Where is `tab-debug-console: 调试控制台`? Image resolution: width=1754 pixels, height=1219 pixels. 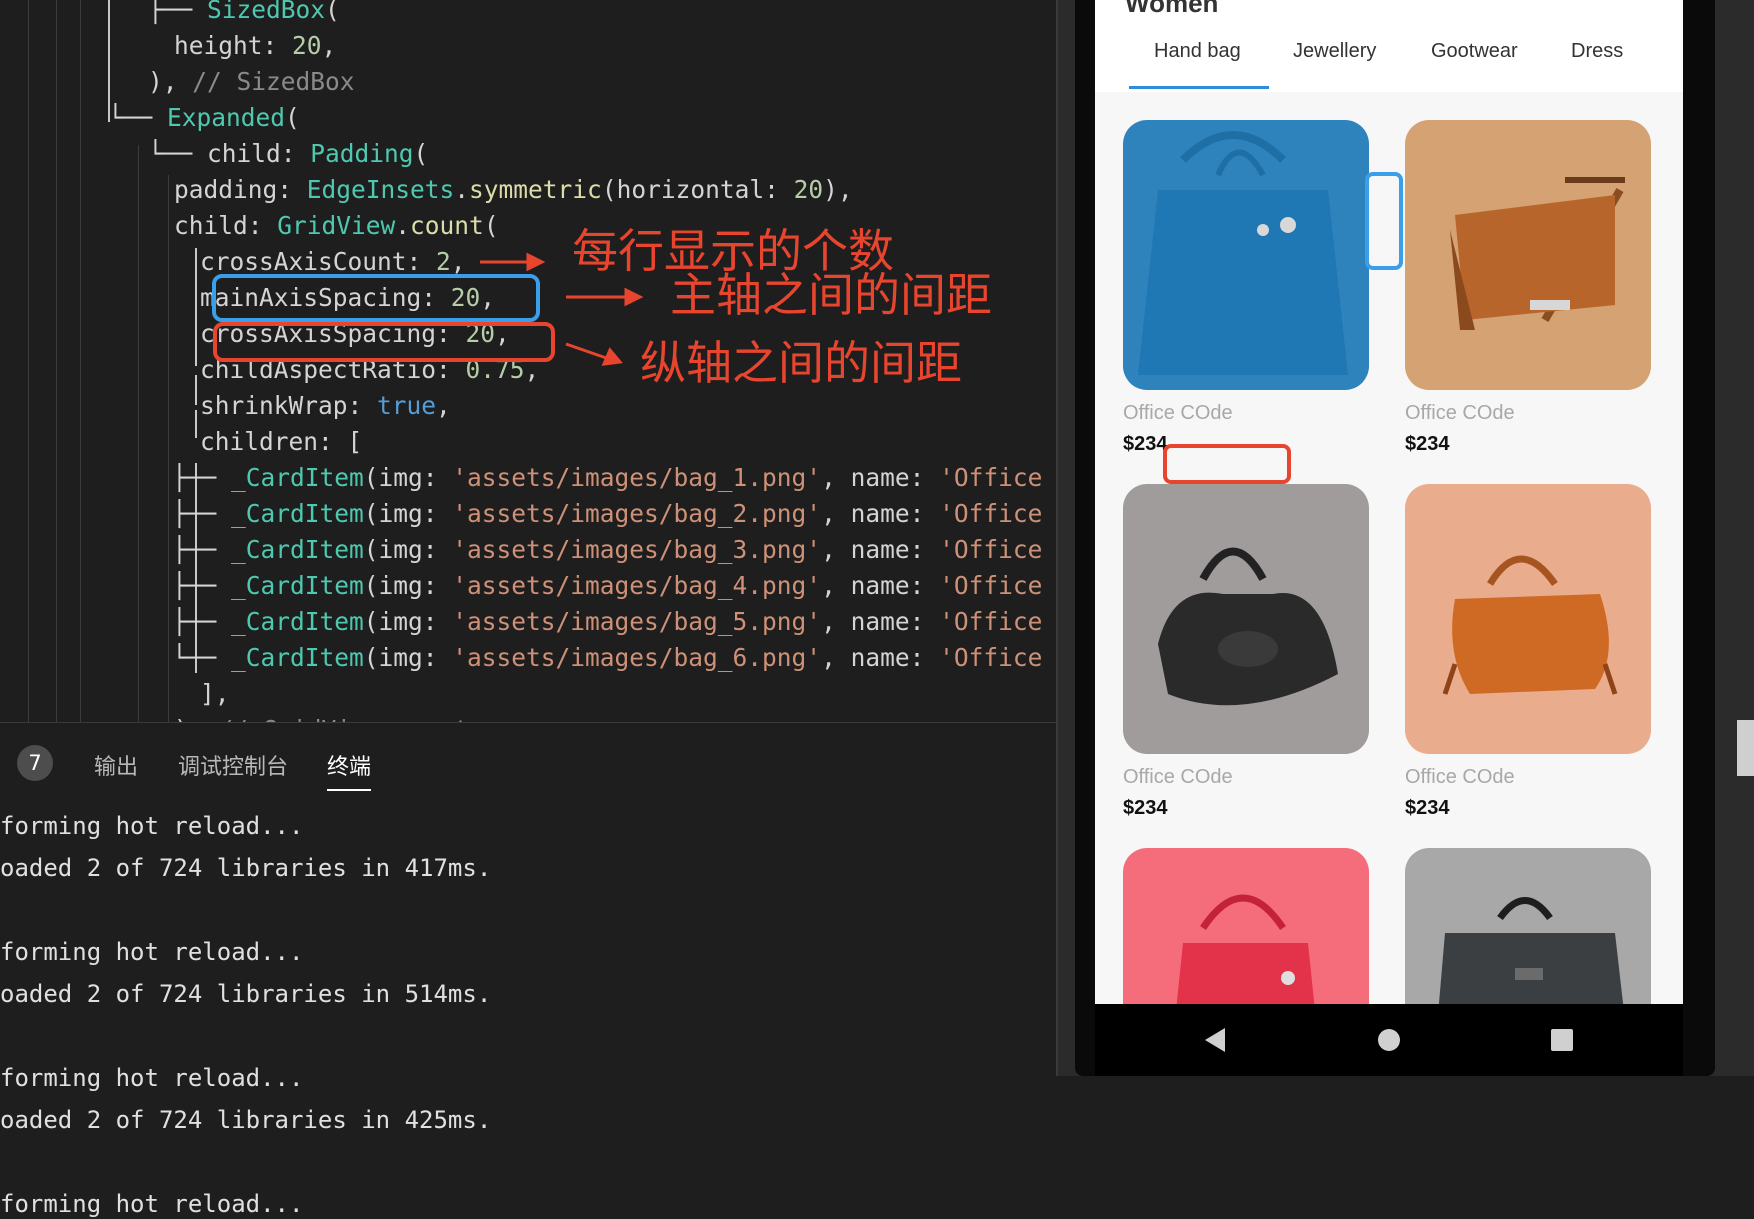
tab-debug-console: 调试控制台 is located at coordinates (233, 765).